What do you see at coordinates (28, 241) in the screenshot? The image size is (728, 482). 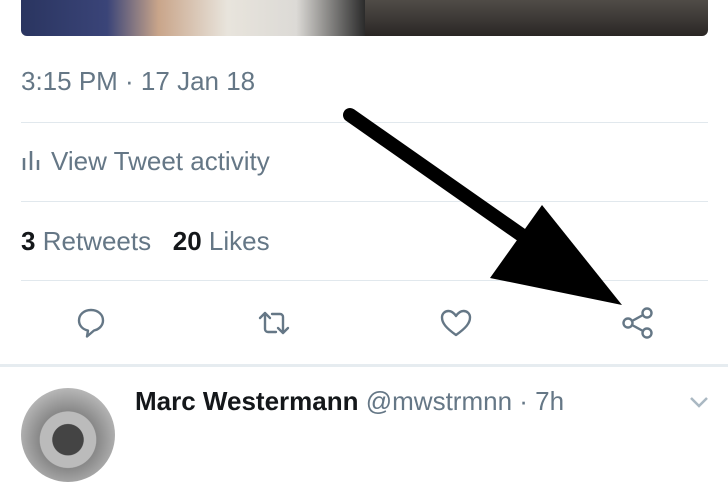 I see `retweets-count: 3` at bounding box center [28, 241].